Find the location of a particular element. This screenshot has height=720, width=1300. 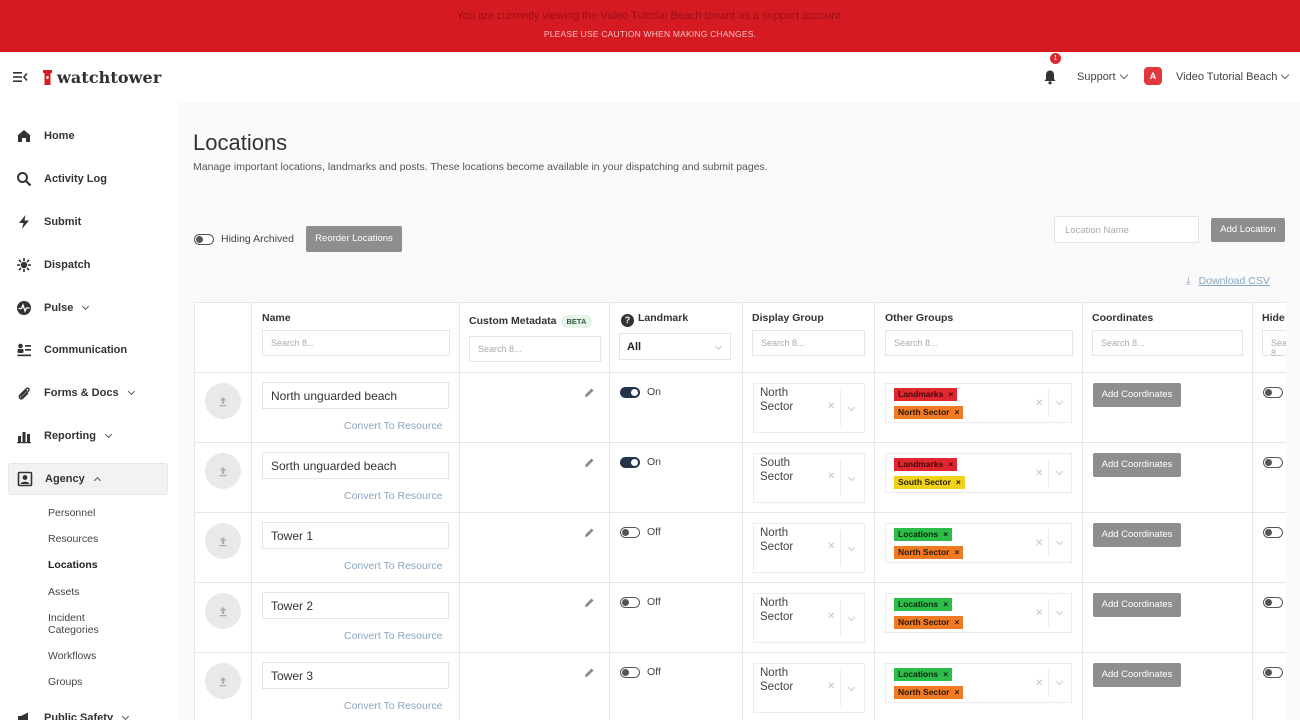

menu-toggle-icon is located at coordinates (20, 77).